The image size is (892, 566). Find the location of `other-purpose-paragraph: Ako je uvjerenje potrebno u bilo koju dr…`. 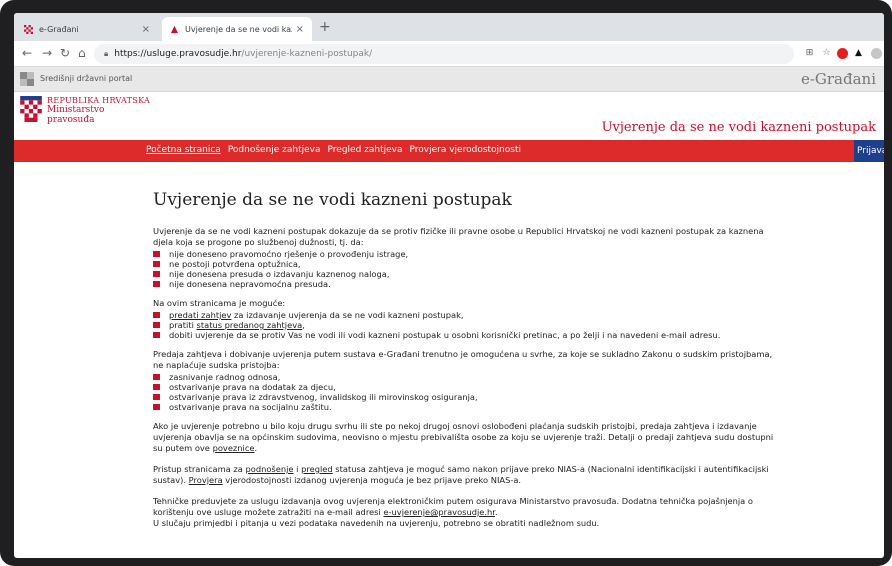

other-purpose-paragraph: Ako je uvjerenje potrebno u bilo koju dr… is located at coordinates (468, 437).